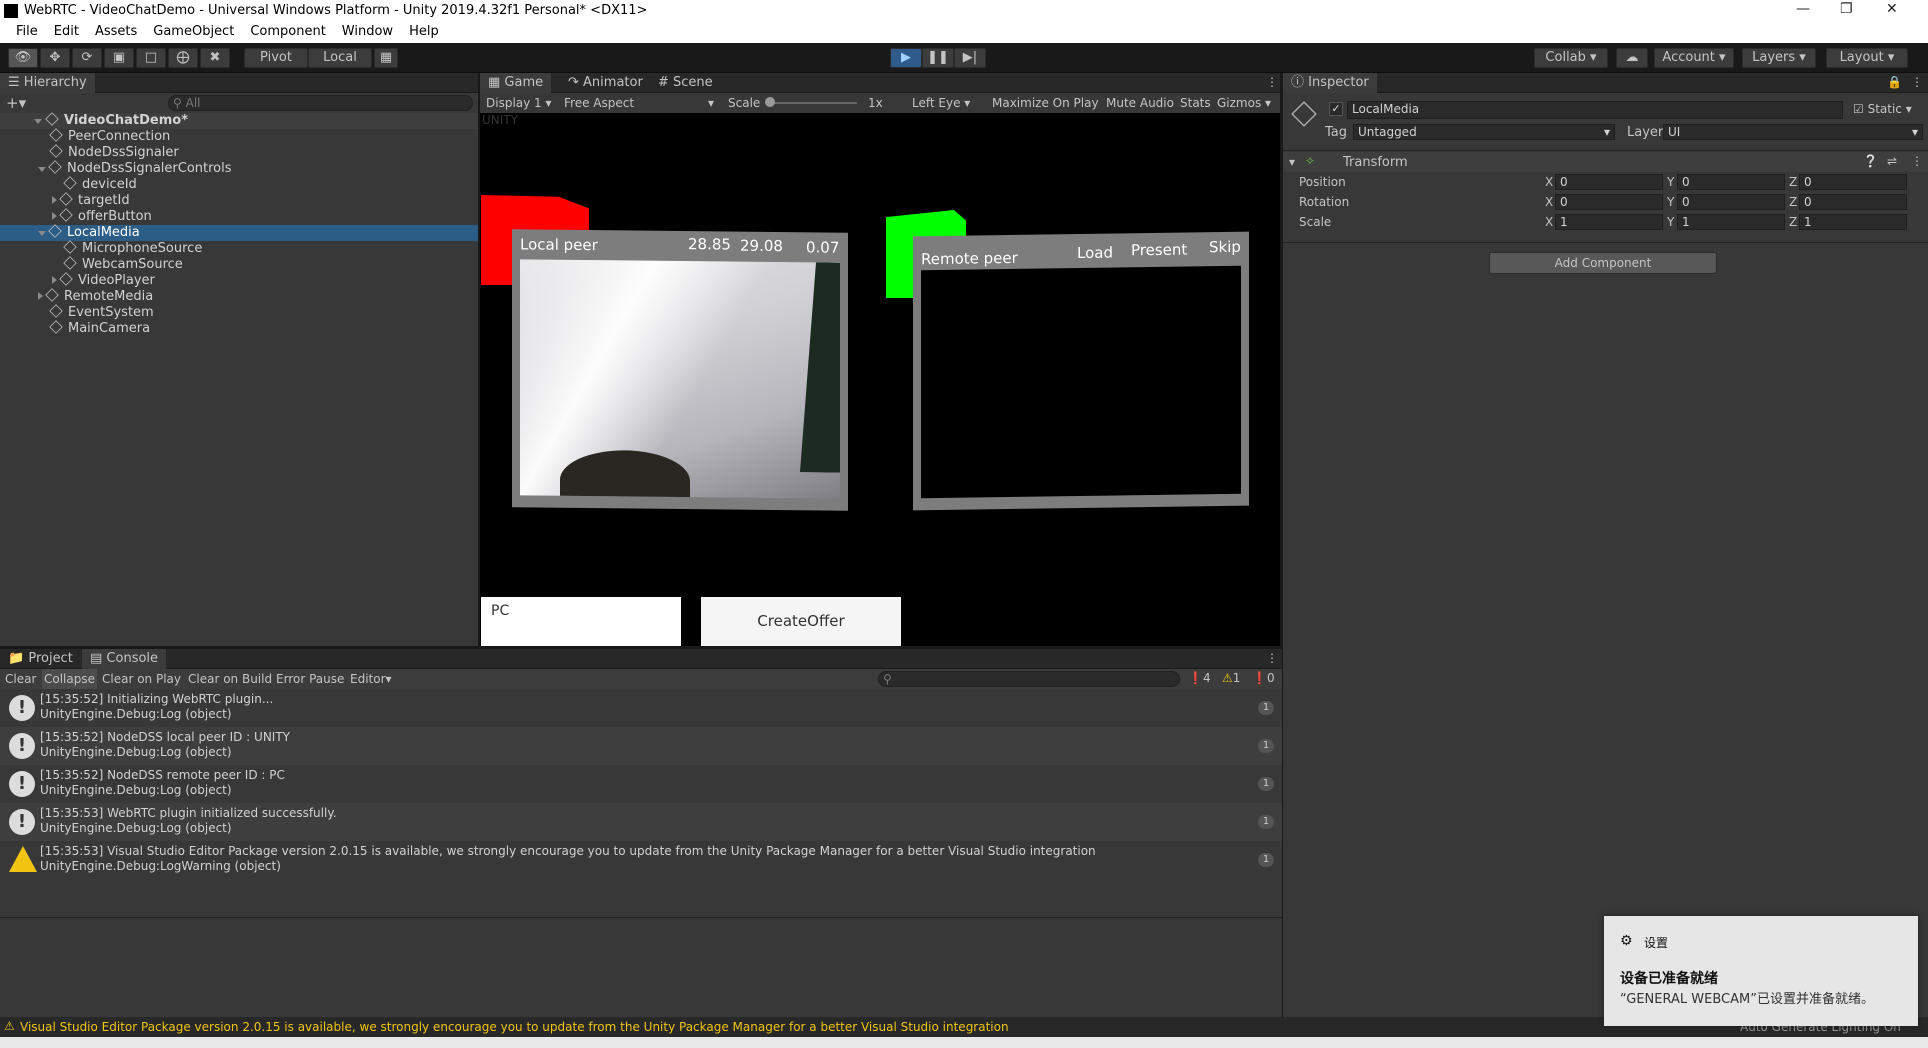  What do you see at coordinates (1609, 222) in the screenshot?
I see `transform-x-field: 1` at bounding box center [1609, 222].